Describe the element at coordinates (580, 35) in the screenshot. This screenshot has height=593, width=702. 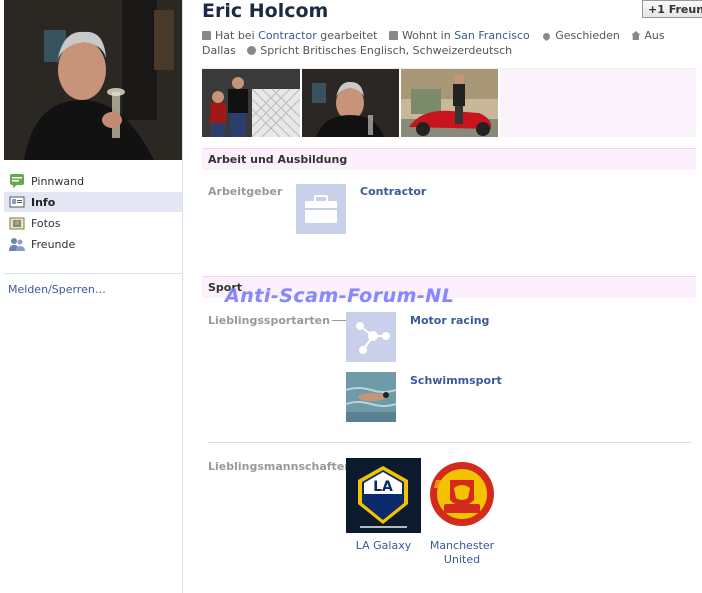
I see `relationship-summary: Geschieden` at that location.